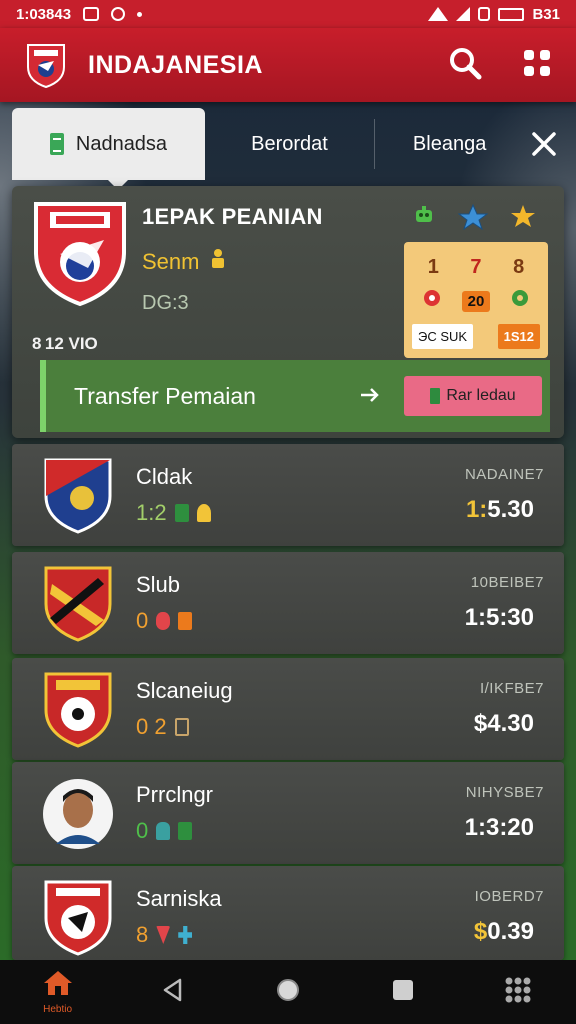 The image size is (576, 1024). I want to click on tab-bleanga: Bleanga, so click(449, 144).